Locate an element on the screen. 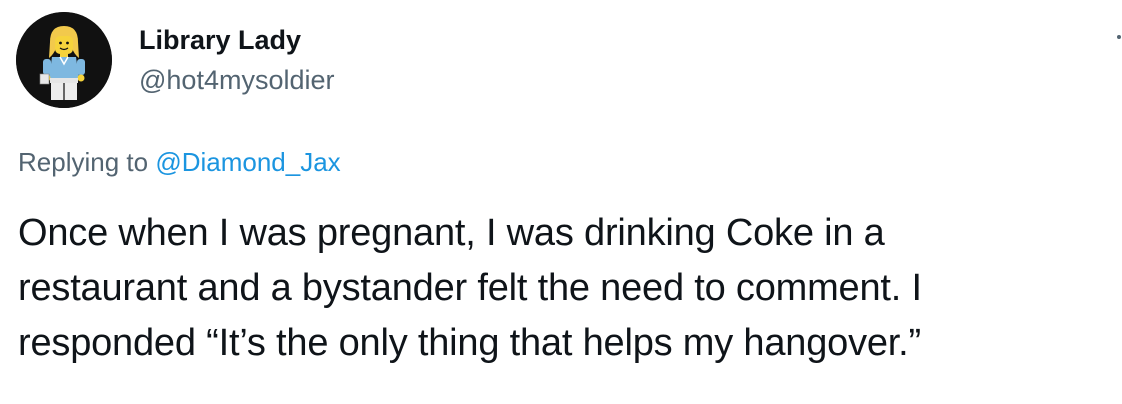 The image size is (1122, 404). lego-minifigure-icon is located at coordinates (64, 60).